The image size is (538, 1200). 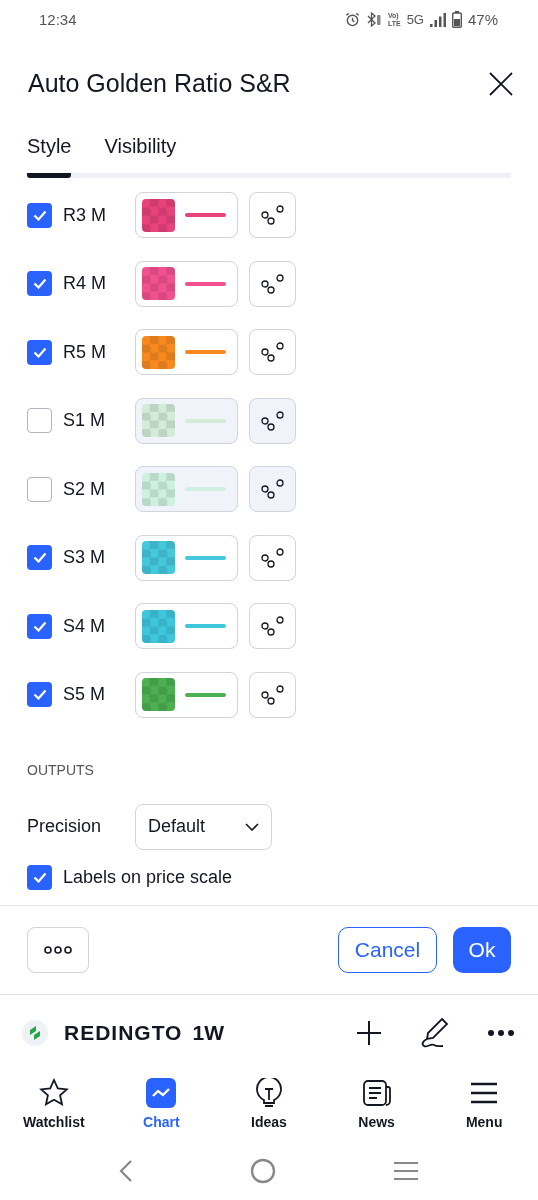 What do you see at coordinates (269, 1092) in the screenshot?
I see `lightbulb-icon` at bounding box center [269, 1092].